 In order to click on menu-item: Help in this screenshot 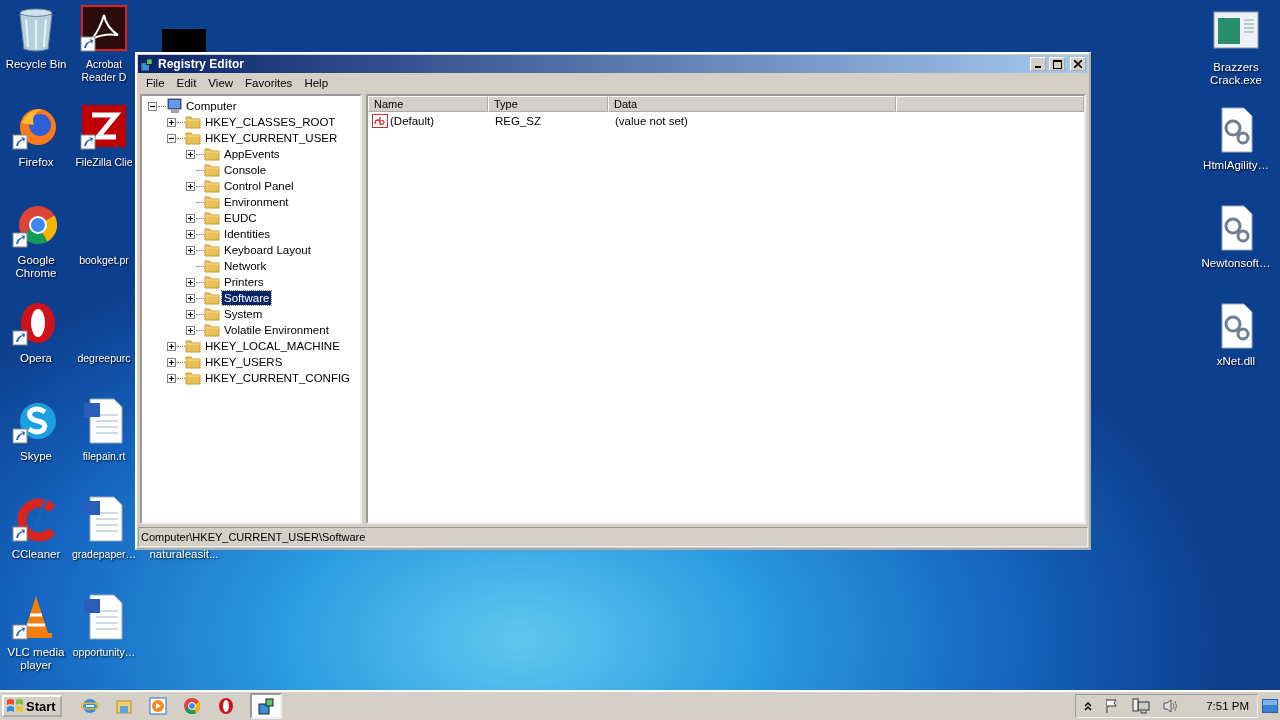, I will do `click(316, 82)`.